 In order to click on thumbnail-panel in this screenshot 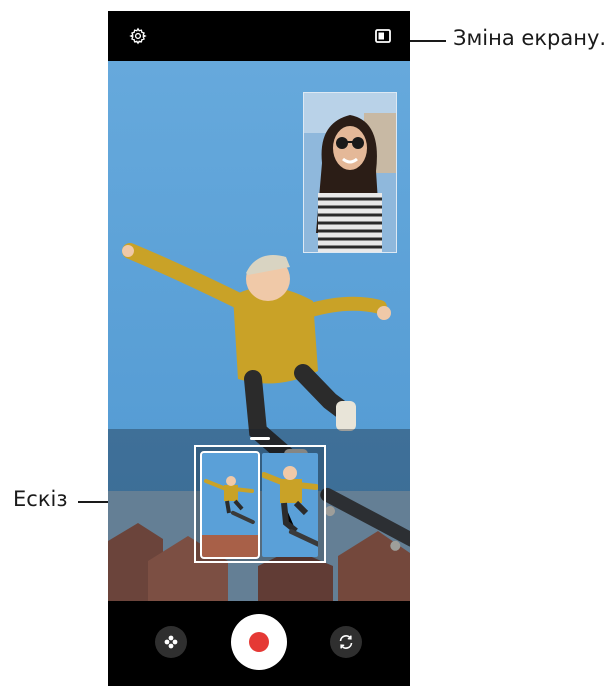, I will do `click(259, 515)`.